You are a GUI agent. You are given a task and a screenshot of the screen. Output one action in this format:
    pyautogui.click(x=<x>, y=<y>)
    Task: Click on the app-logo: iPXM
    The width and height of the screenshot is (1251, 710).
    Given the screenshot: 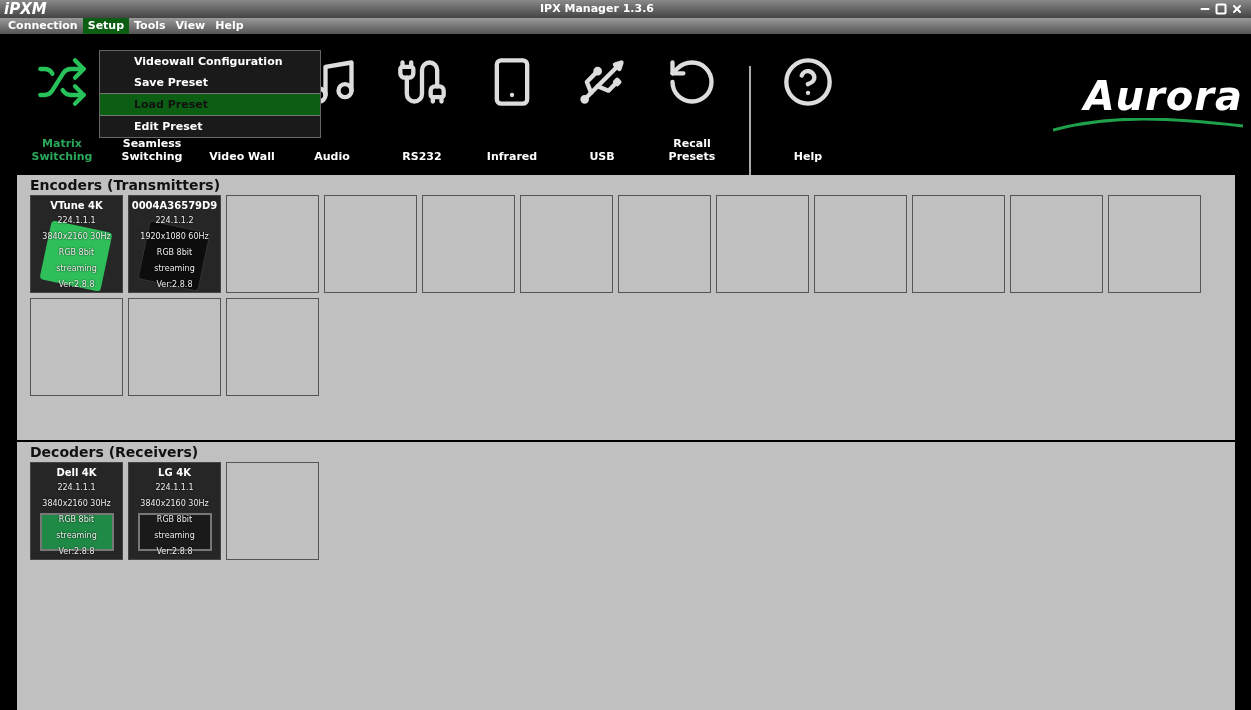 What is the action you would take?
    pyautogui.click(x=25, y=9)
    